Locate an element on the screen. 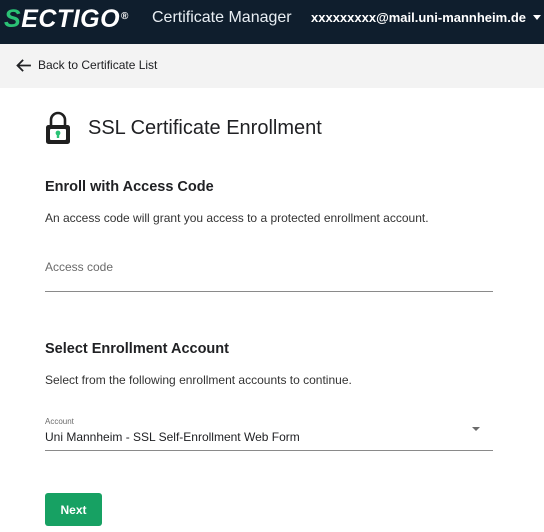 This screenshot has height=532, width=544. navigation-bar: Back to Certificate List is located at coordinates (272, 66).